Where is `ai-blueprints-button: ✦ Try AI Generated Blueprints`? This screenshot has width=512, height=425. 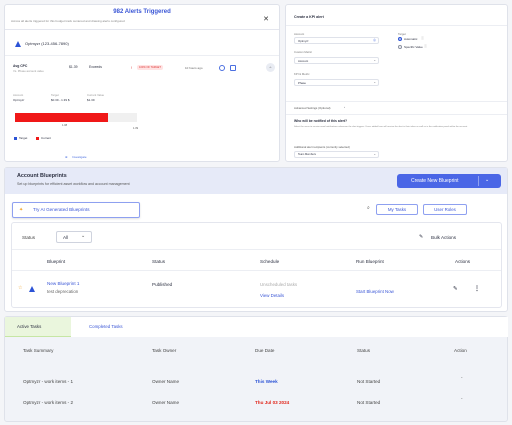
ai-blueprints-button: ✦ Try AI Generated Blueprints is located at coordinates (76, 210).